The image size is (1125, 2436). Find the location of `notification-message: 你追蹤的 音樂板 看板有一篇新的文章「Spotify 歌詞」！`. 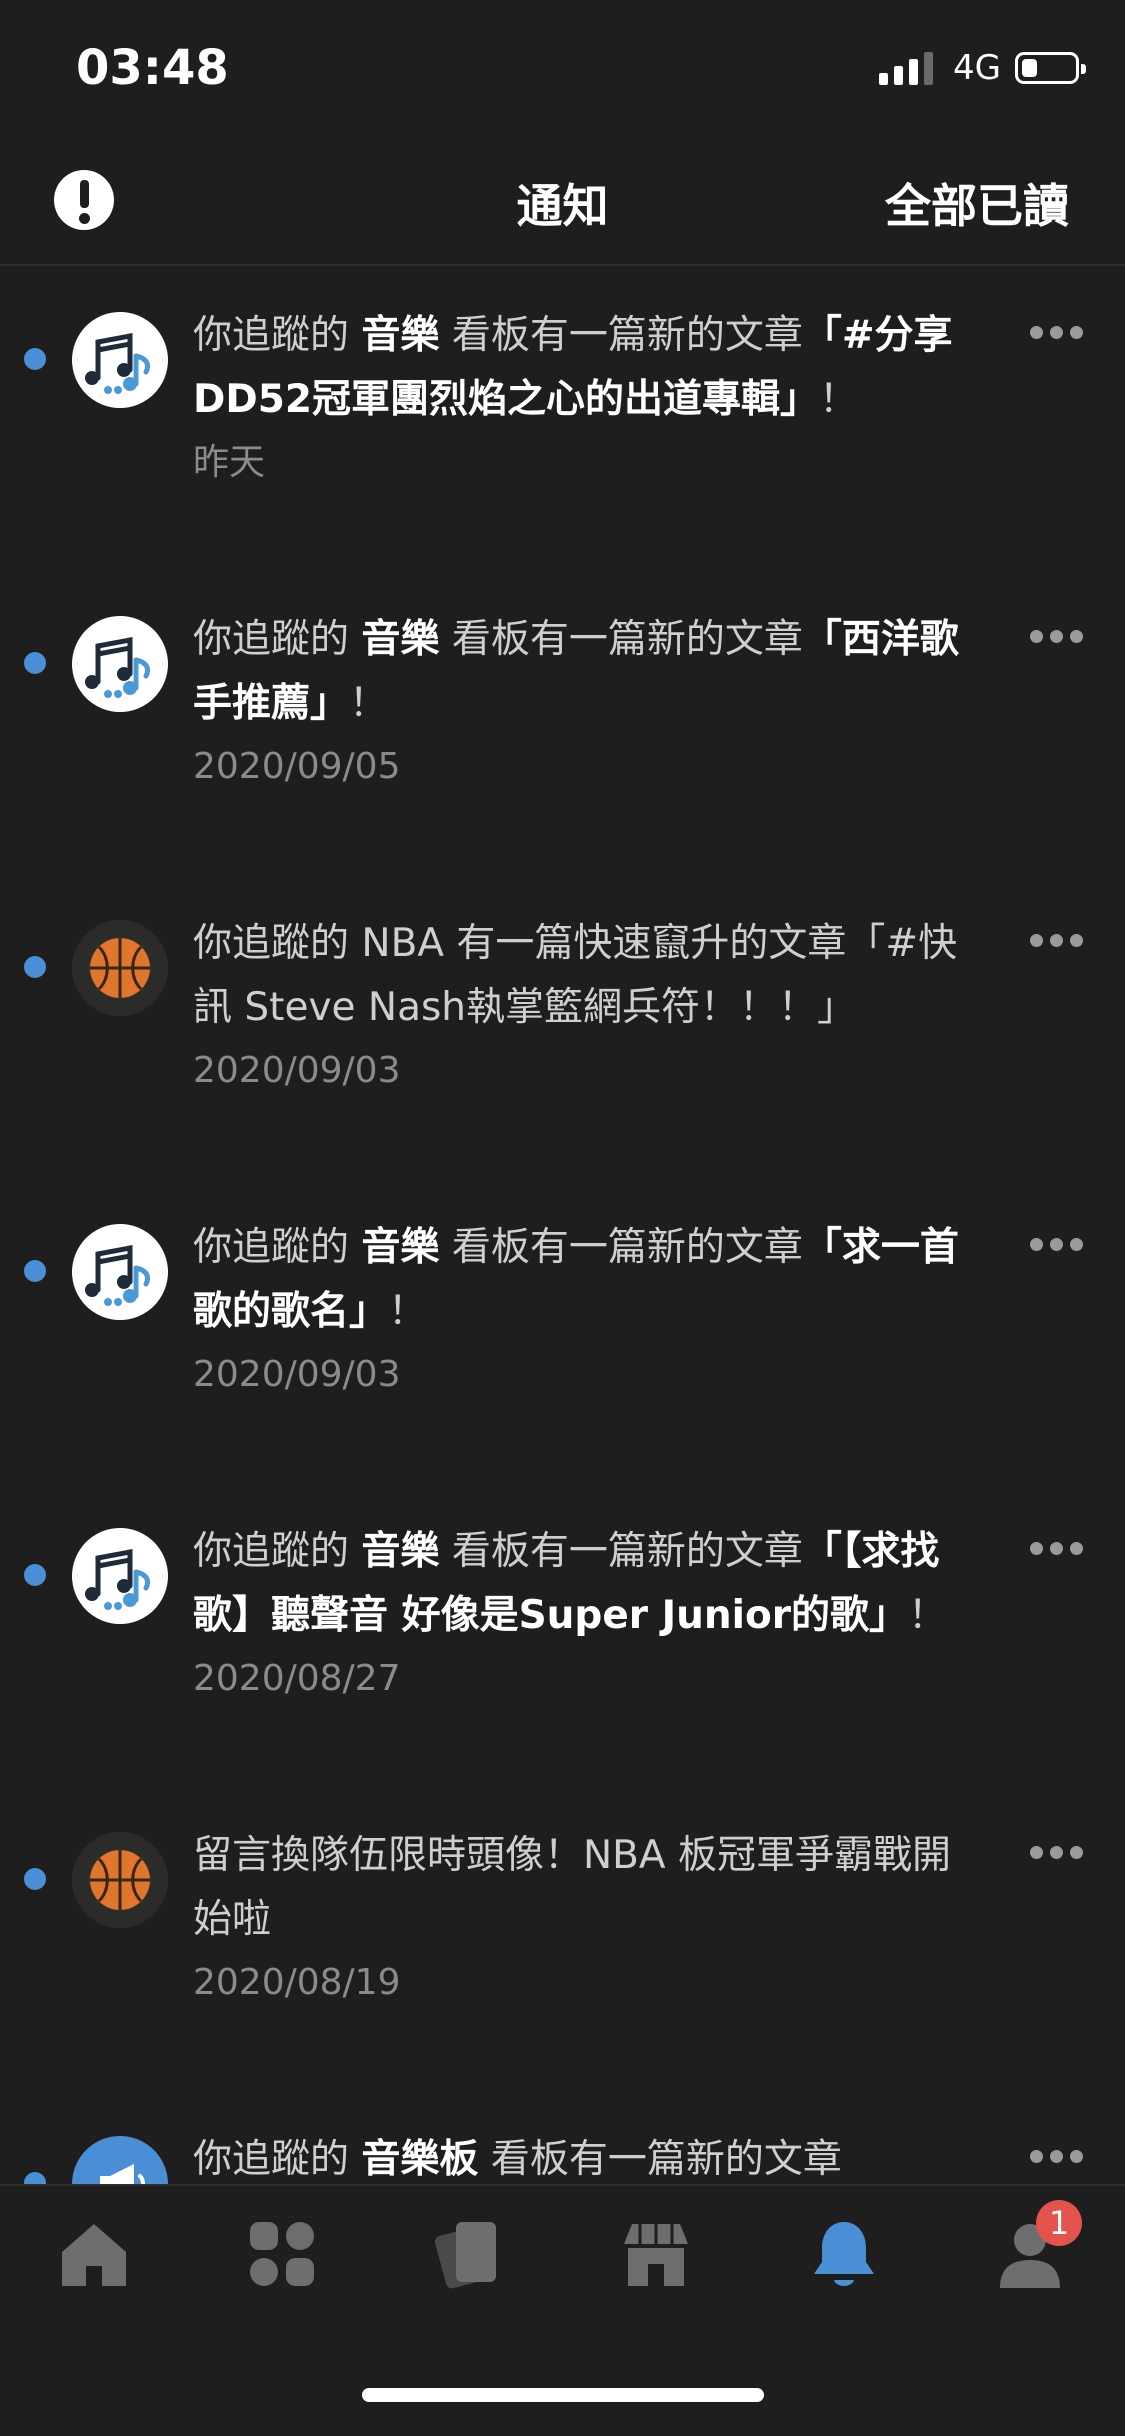

notification-message: 你追蹤的 音樂板 看板有一篇新的文章「Spotify 歌詞」！ is located at coordinates (583, 2156).